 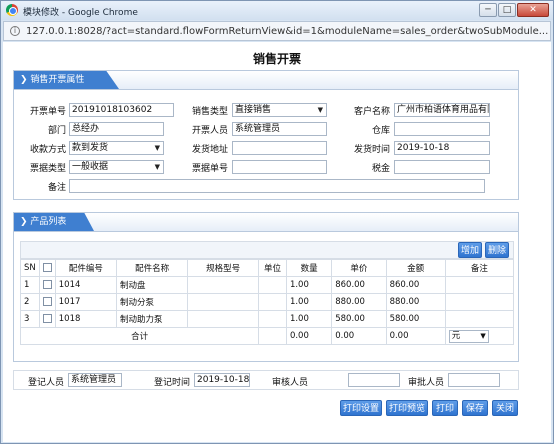 What do you see at coordinates (359, 302) in the screenshot?
I see `row-price: 880.00` at bounding box center [359, 302].